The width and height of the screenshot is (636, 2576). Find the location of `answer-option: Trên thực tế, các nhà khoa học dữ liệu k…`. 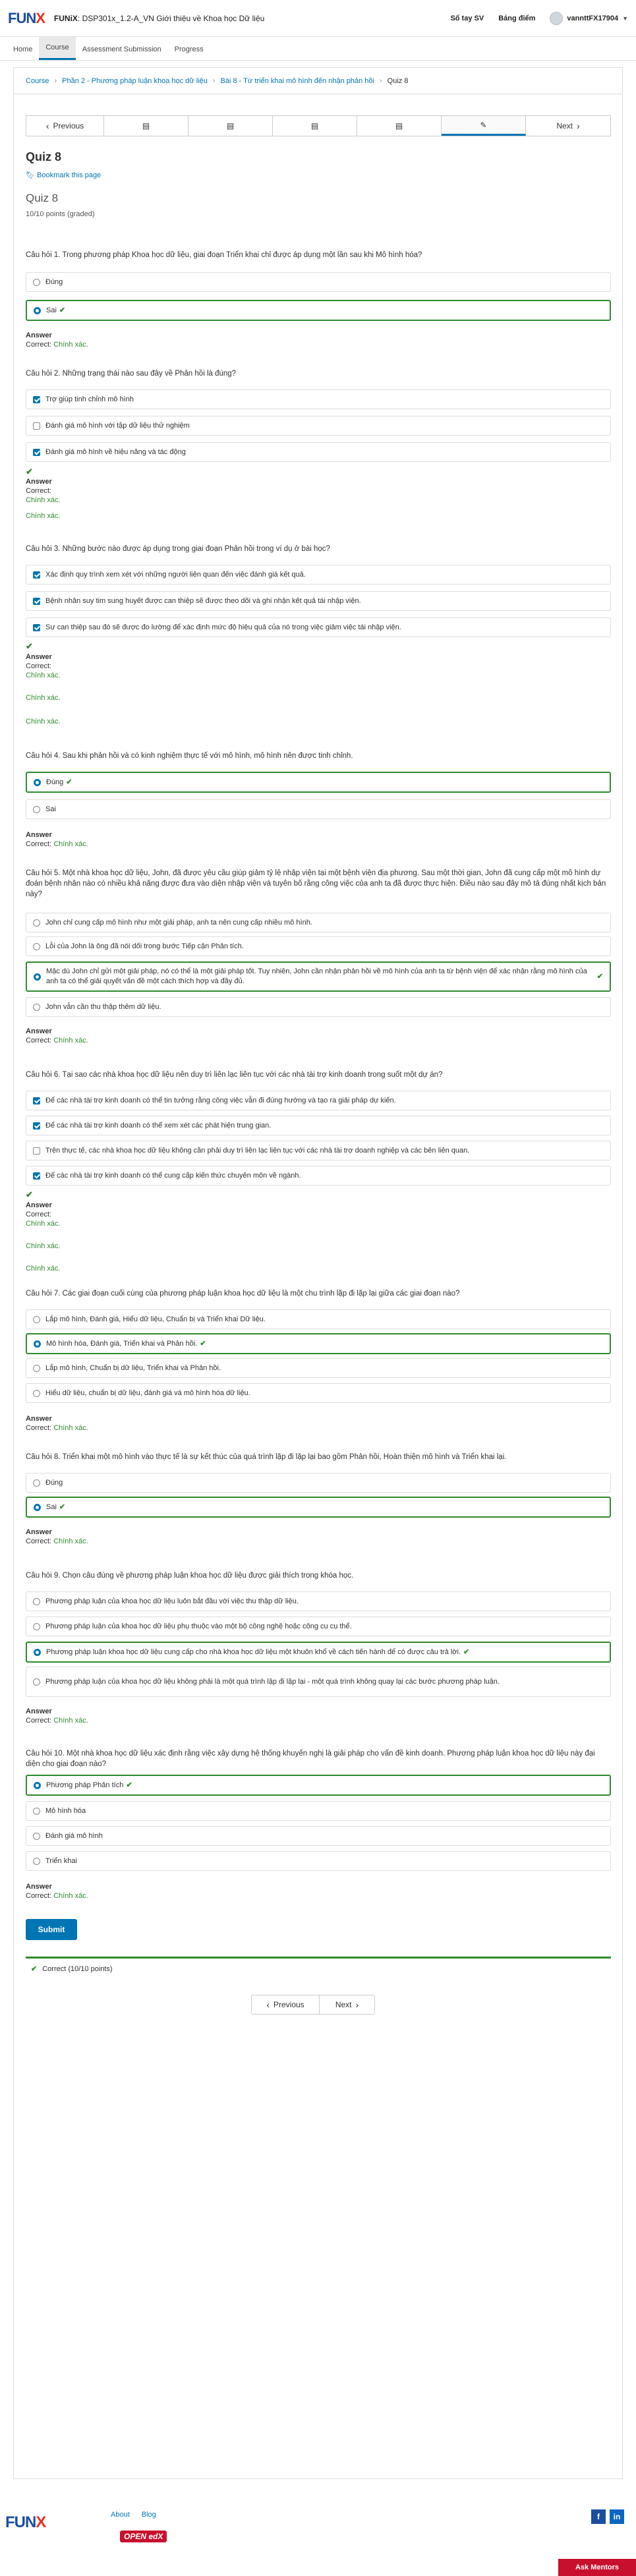

answer-option: Trên thực tế, các nhà khoa học dữ liệu k… is located at coordinates (319, 1150).